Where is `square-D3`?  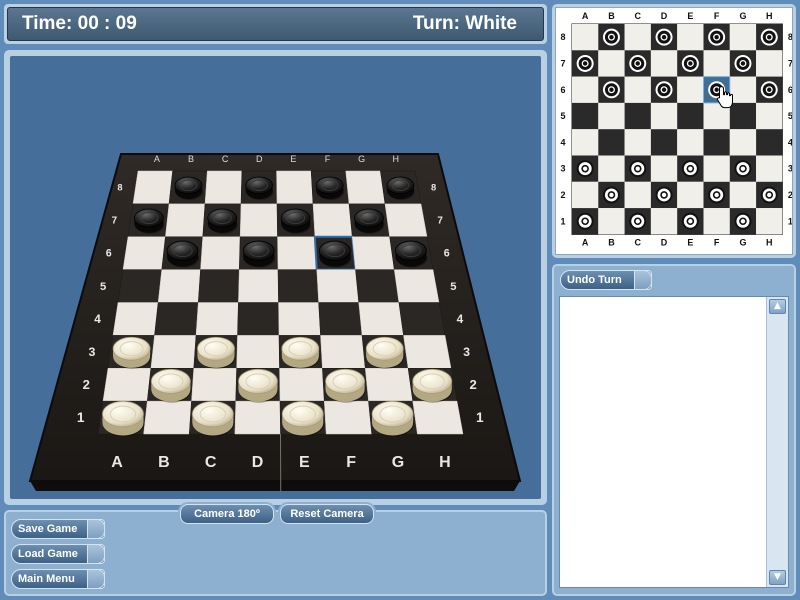
square-D3 is located at coordinates (258, 352).